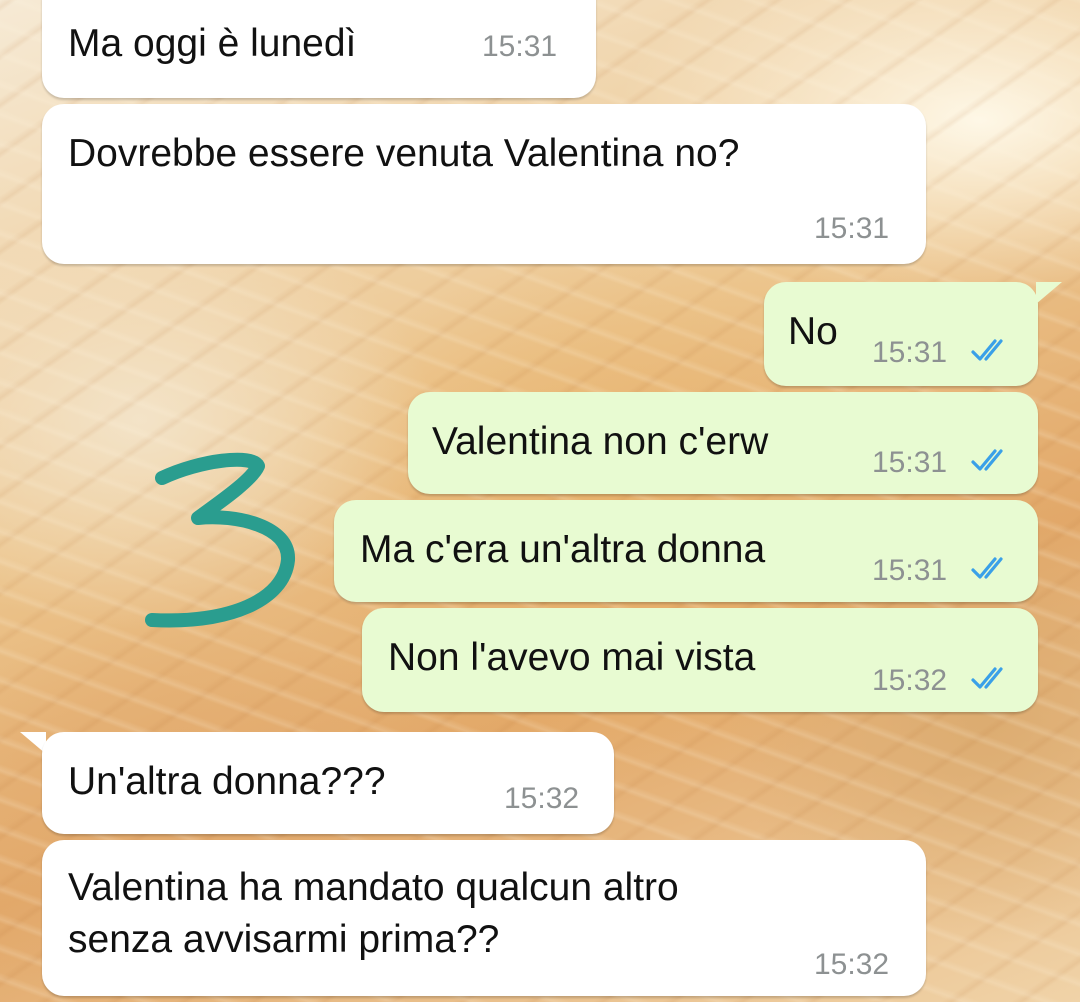 The height and width of the screenshot is (1002, 1080). Describe the element at coordinates (1049, 293) in the screenshot. I see `bubble-tail` at that location.